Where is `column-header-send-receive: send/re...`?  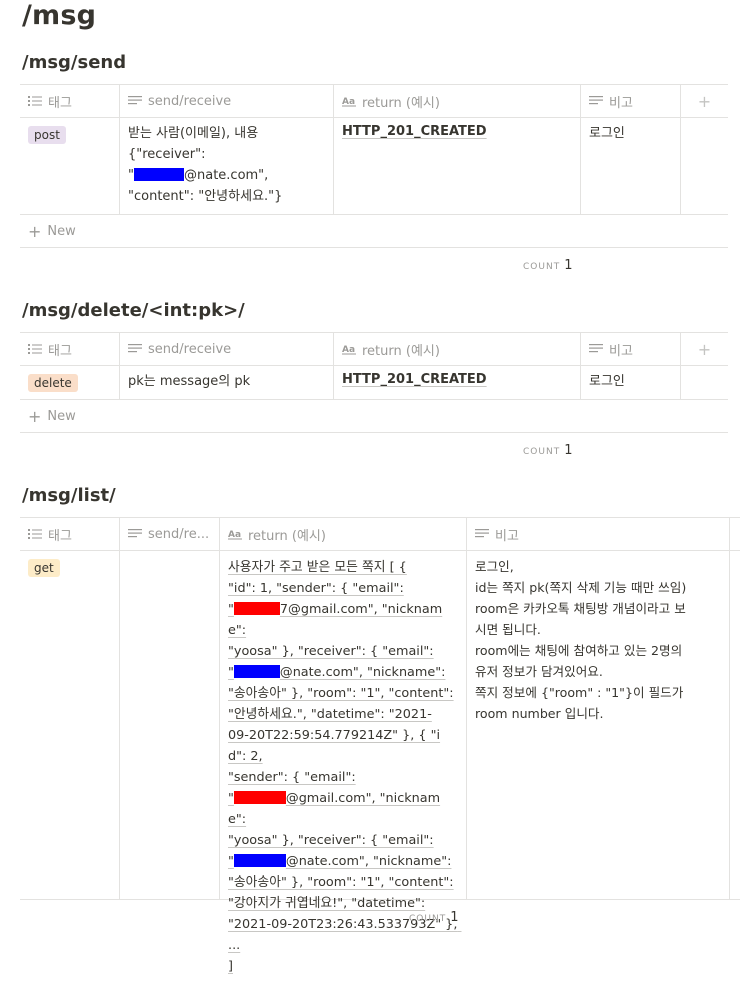
column-header-send-receive: send/re... is located at coordinates (170, 534).